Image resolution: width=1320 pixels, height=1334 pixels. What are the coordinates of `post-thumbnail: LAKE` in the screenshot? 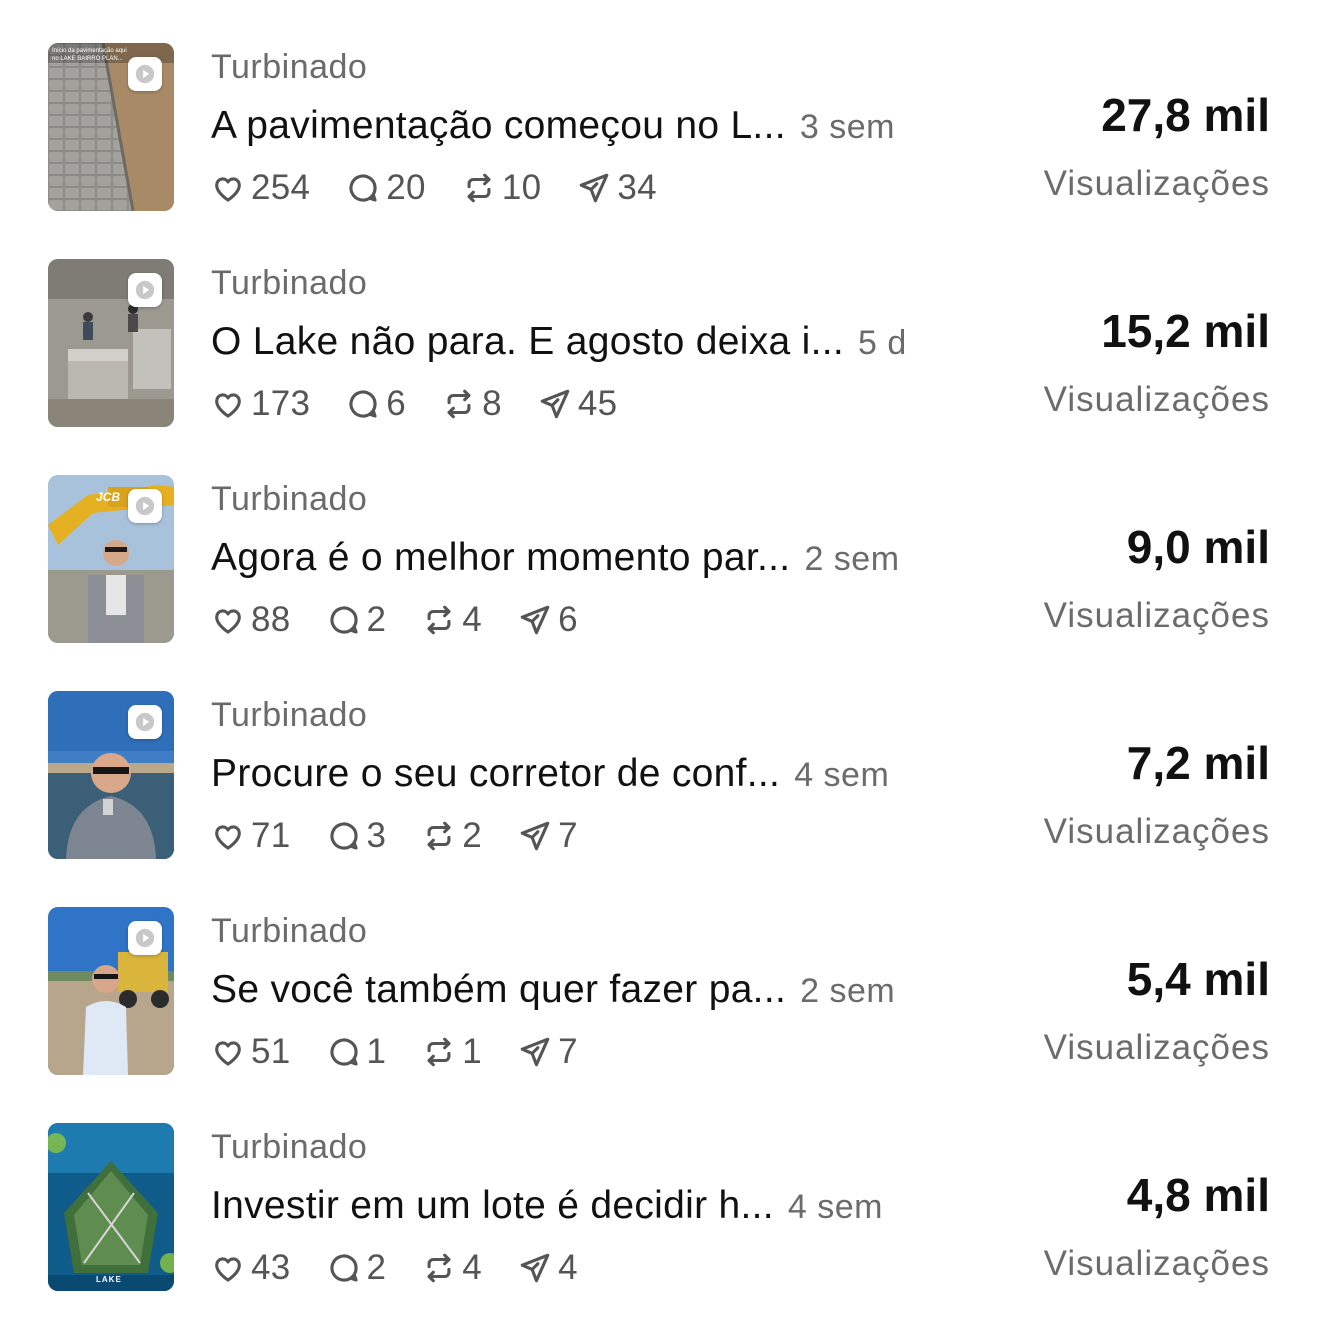 It's located at (111, 1207).